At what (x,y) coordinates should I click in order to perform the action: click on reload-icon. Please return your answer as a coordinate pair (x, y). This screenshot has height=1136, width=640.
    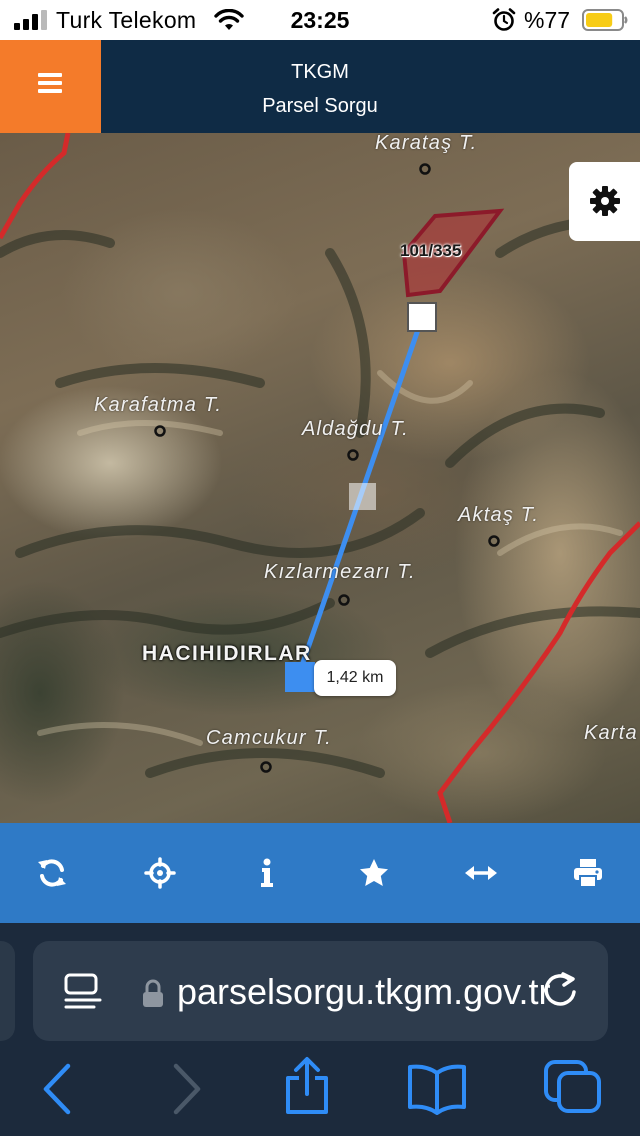
    Looking at the image, I should click on (561, 991).